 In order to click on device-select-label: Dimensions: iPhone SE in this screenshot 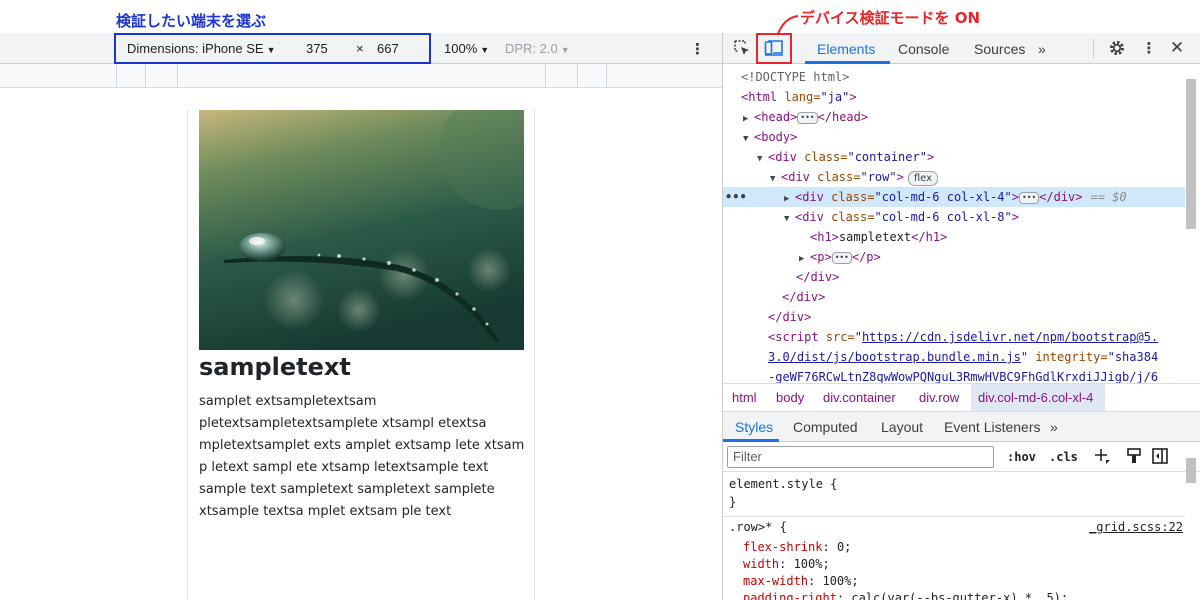, I will do `click(195, 48)`.